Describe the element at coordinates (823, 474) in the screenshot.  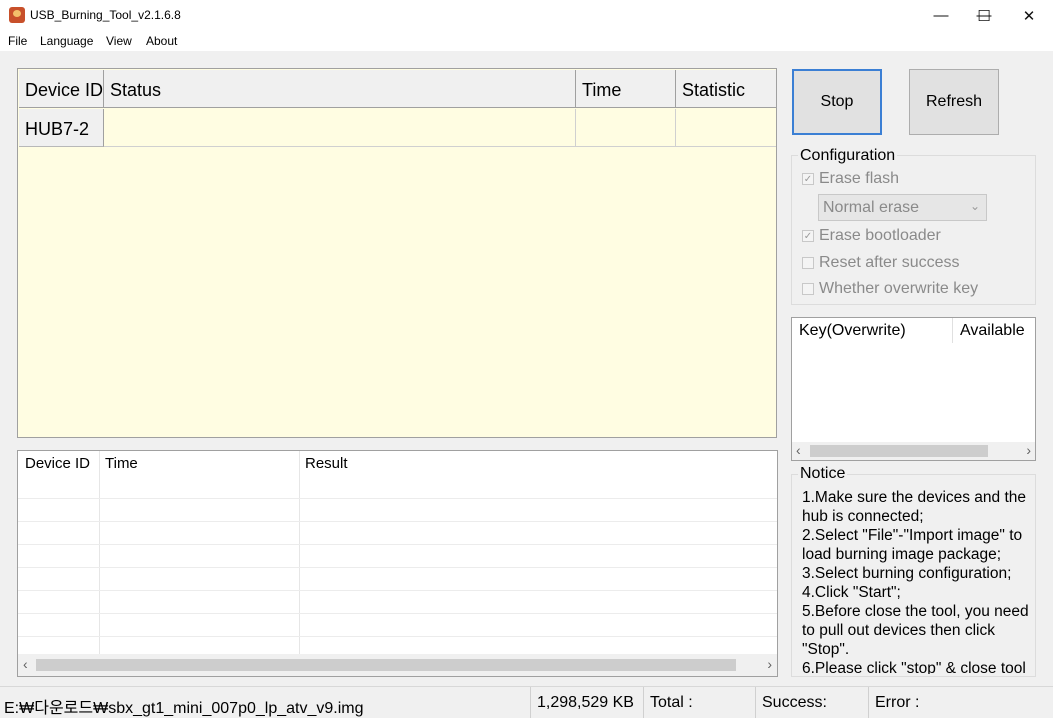
I see `notice-title: Notice` at that location.